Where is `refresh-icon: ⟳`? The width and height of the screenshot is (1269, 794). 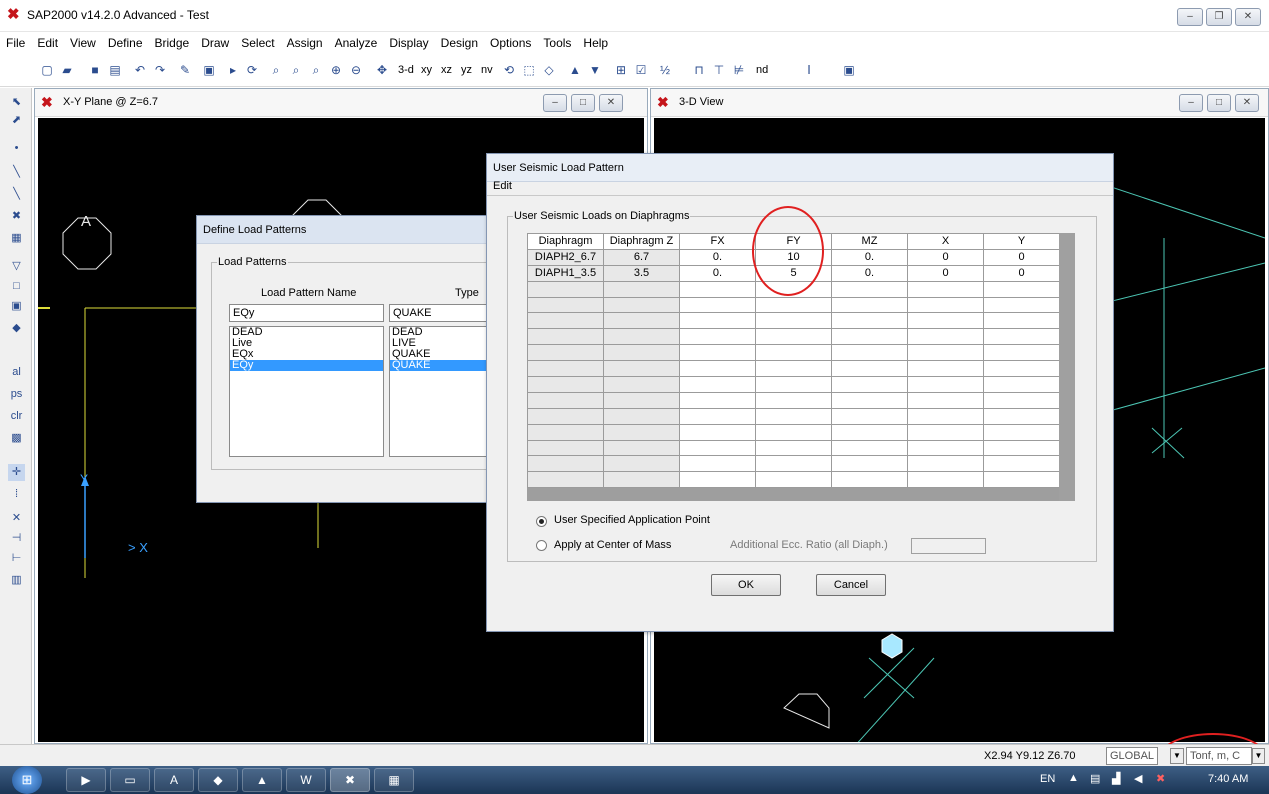 refresh-icon: ⟳ is located at coordinates (252, 70).